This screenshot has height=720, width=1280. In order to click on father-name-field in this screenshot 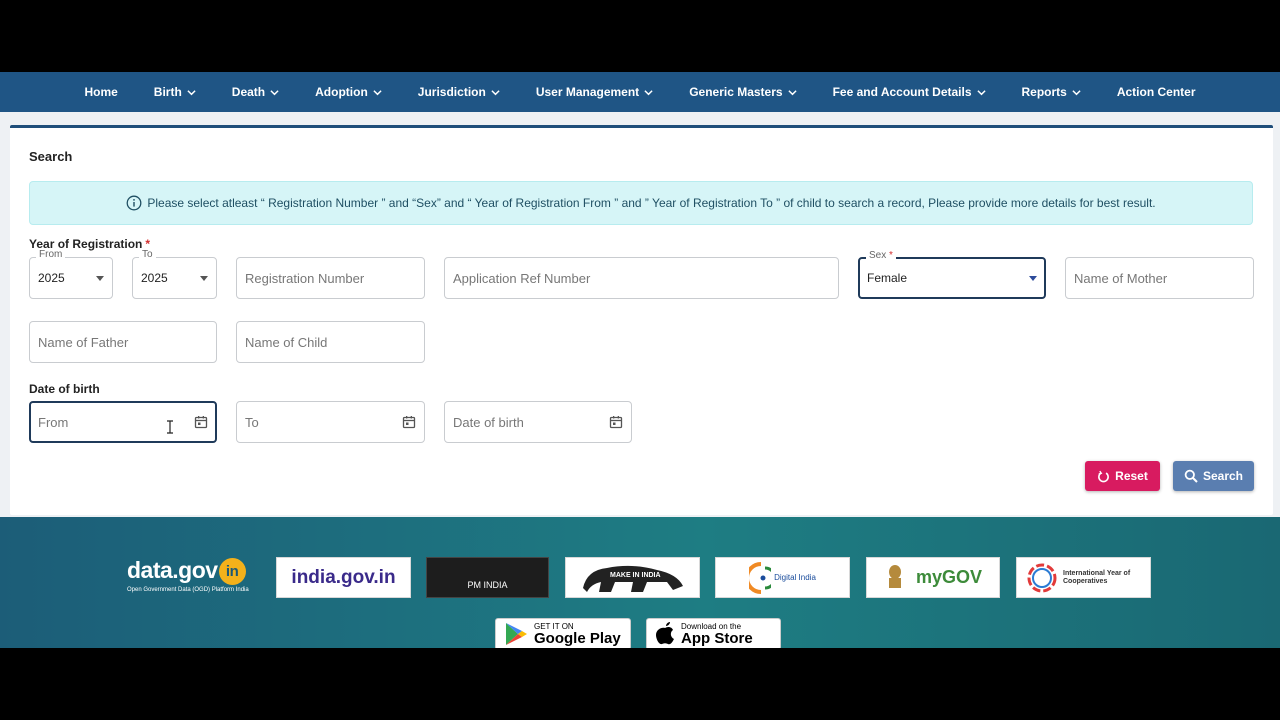, I will do `click(123, 342)`.